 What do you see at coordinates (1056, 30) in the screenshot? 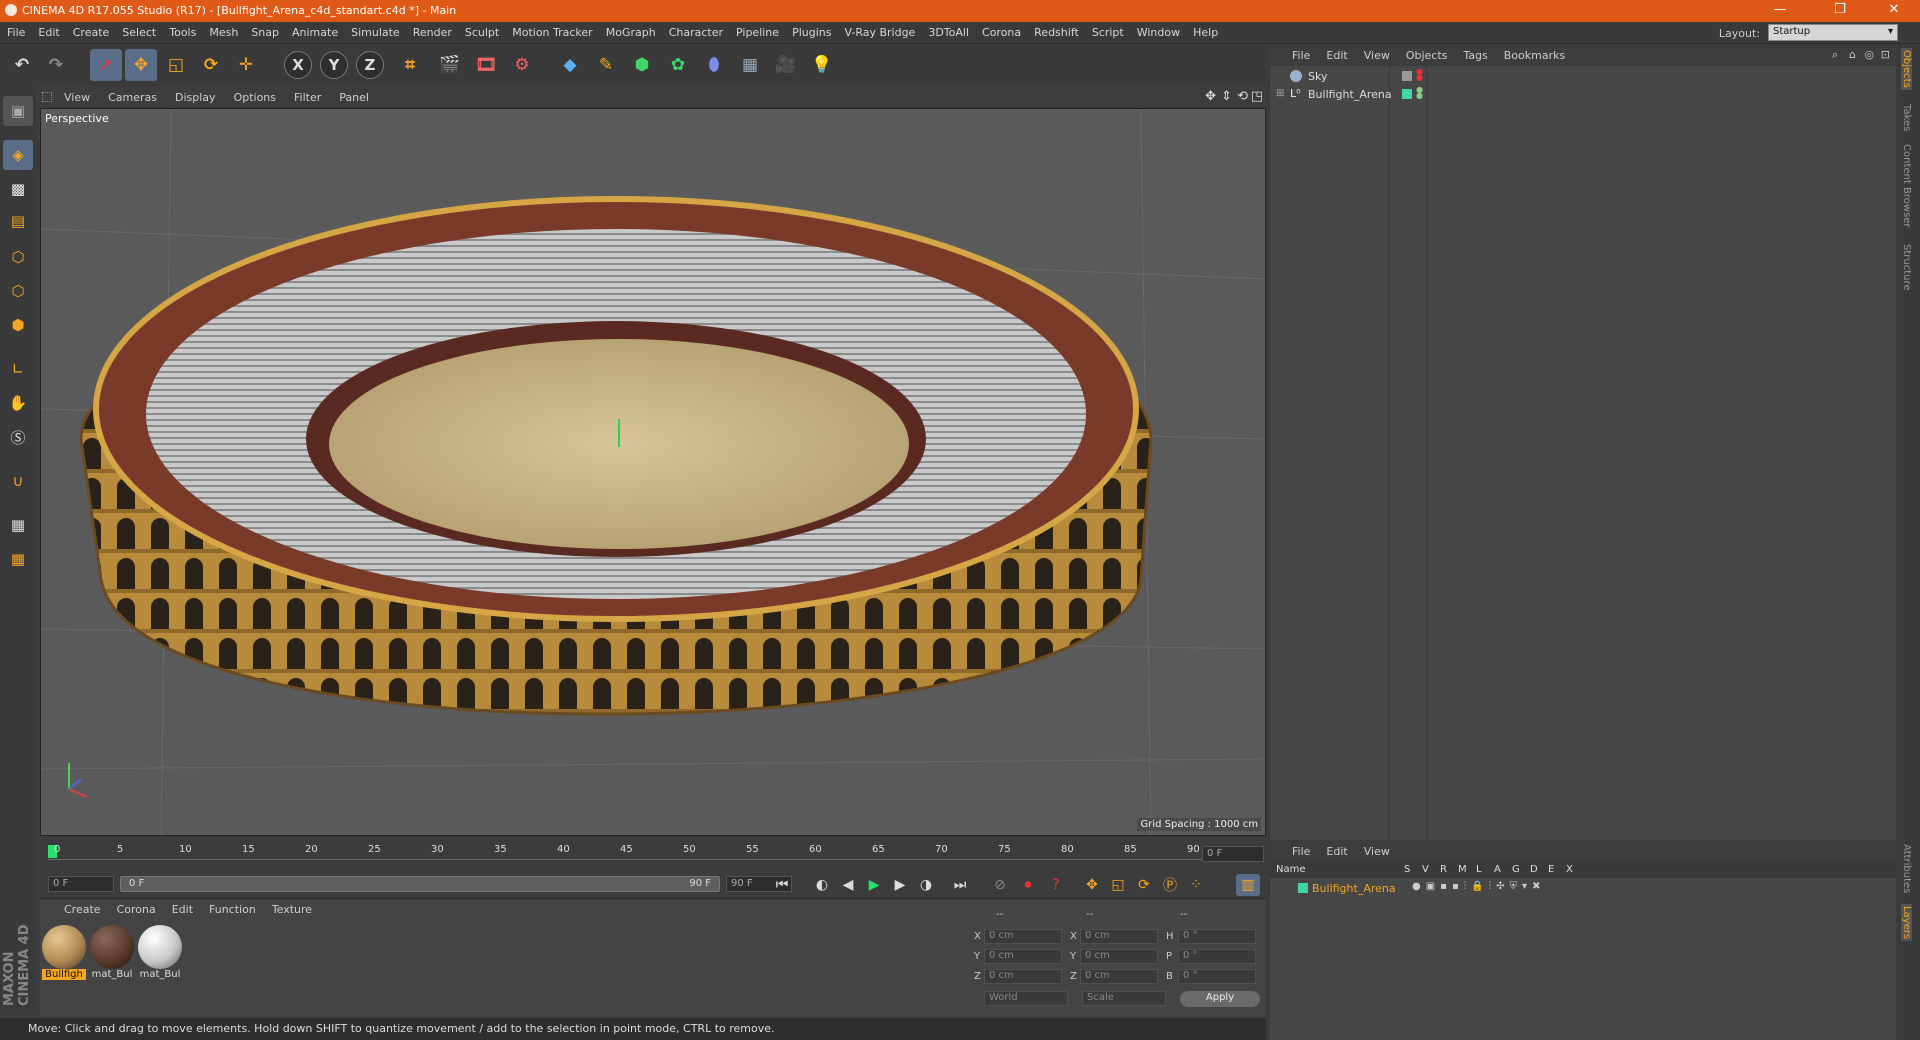
I see `menu-redshift: Redshift` at bounding box center [1056, 30].